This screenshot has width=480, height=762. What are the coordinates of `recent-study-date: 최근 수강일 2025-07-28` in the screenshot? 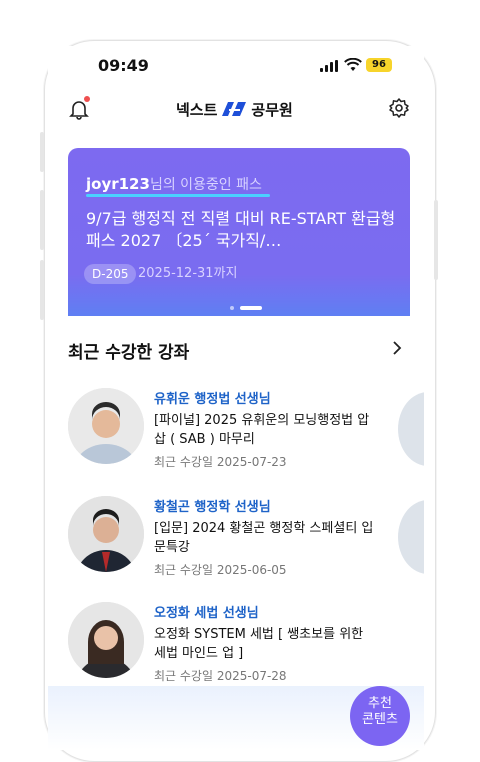 It's located at (220, 676).